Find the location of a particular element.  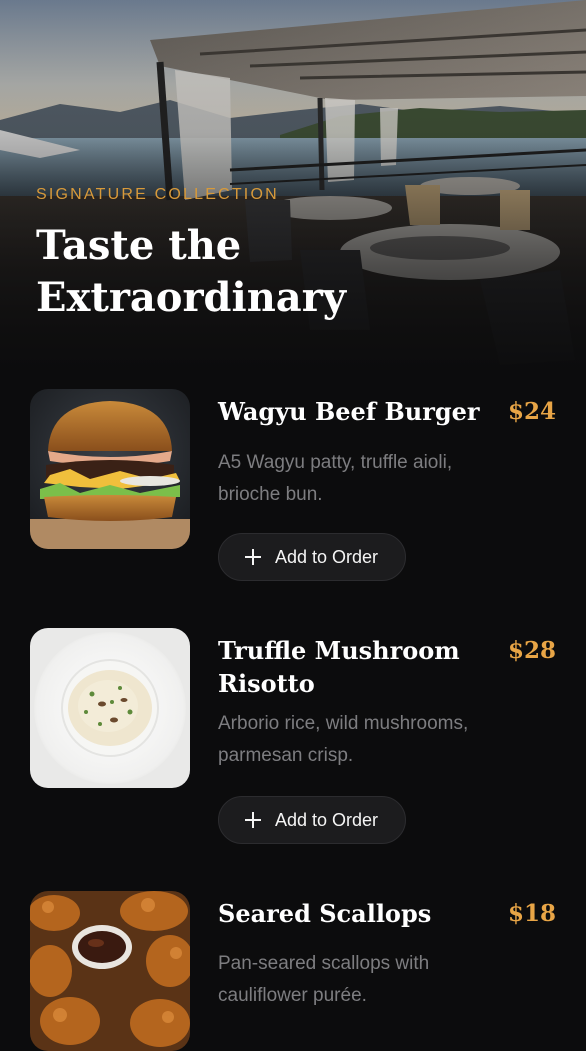

burger-photo is located at coordinates (110, 469).